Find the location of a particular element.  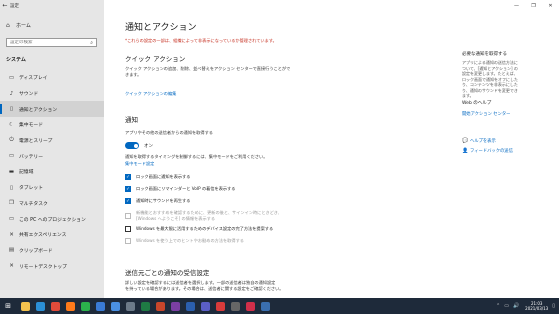

close-icon: ✕ is located at coordinates (550, 5).